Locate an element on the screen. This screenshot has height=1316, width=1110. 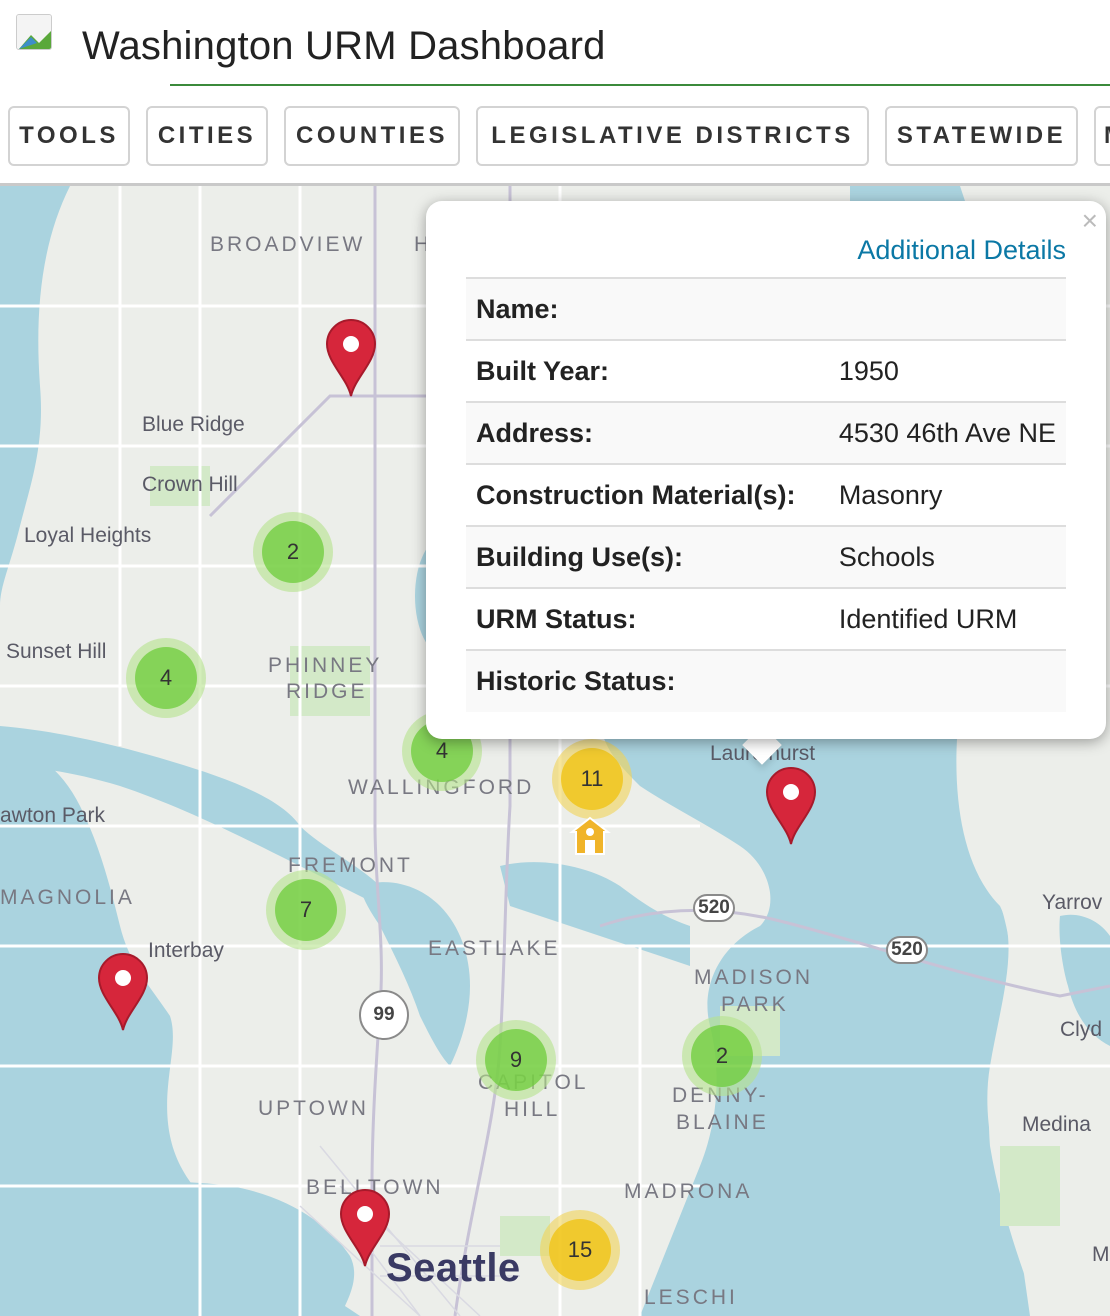
place-label: BROADVIEW is located at coordinates (288, 244).